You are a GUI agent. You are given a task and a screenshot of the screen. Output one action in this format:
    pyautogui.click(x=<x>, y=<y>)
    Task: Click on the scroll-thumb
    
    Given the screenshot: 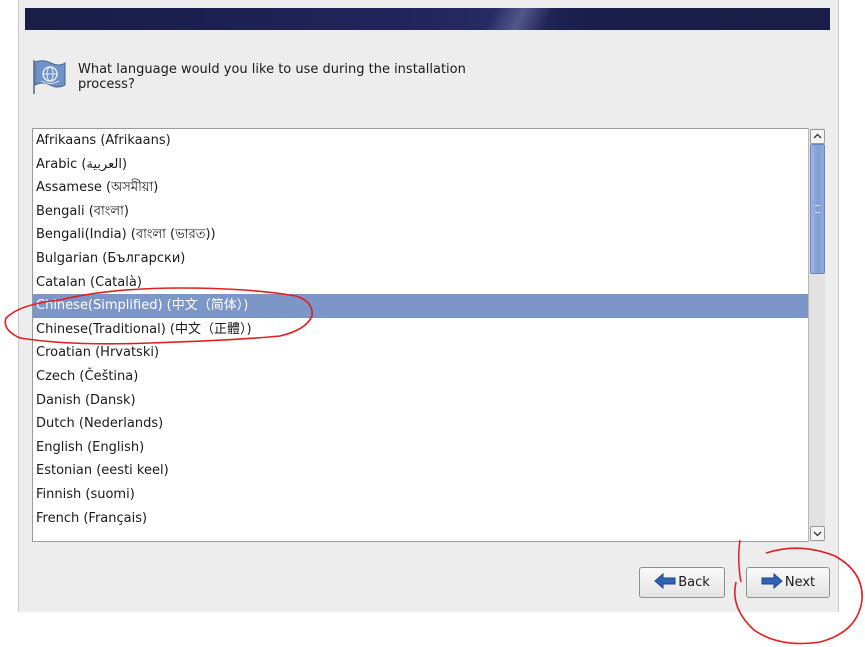 What is the action you would take?
    pyautogui.click(x=817, y=209)
    